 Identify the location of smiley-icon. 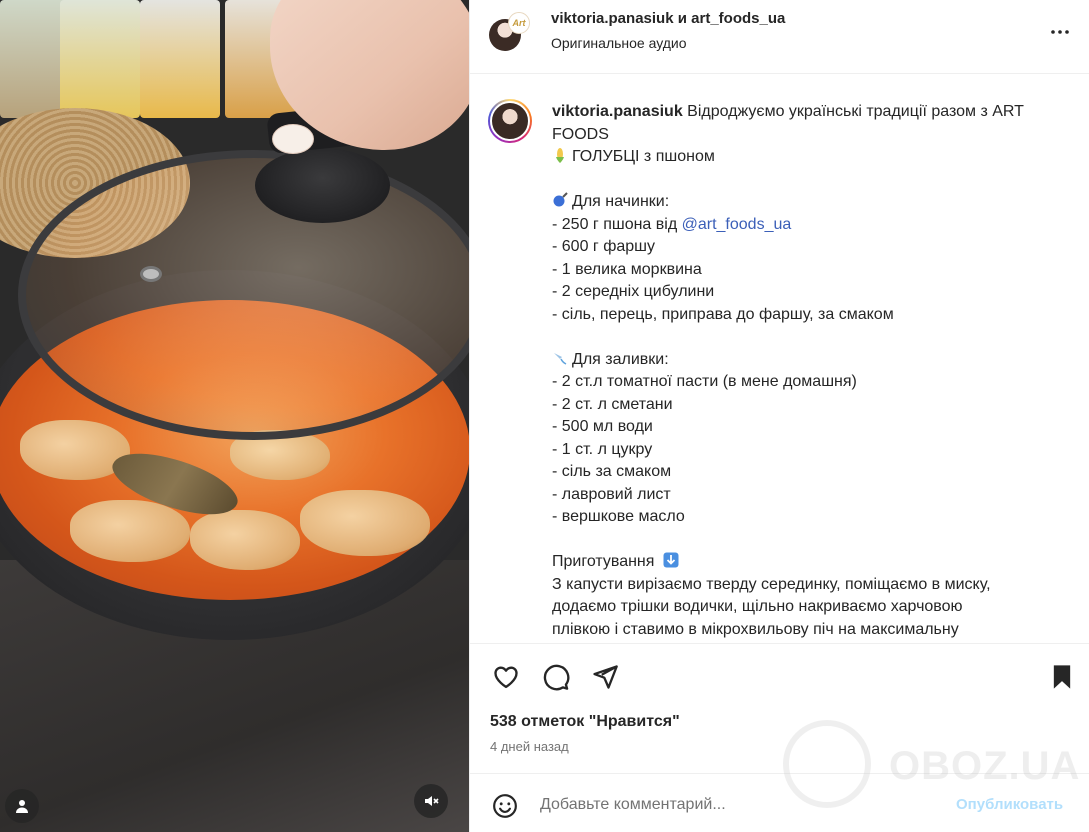
(505, 806).